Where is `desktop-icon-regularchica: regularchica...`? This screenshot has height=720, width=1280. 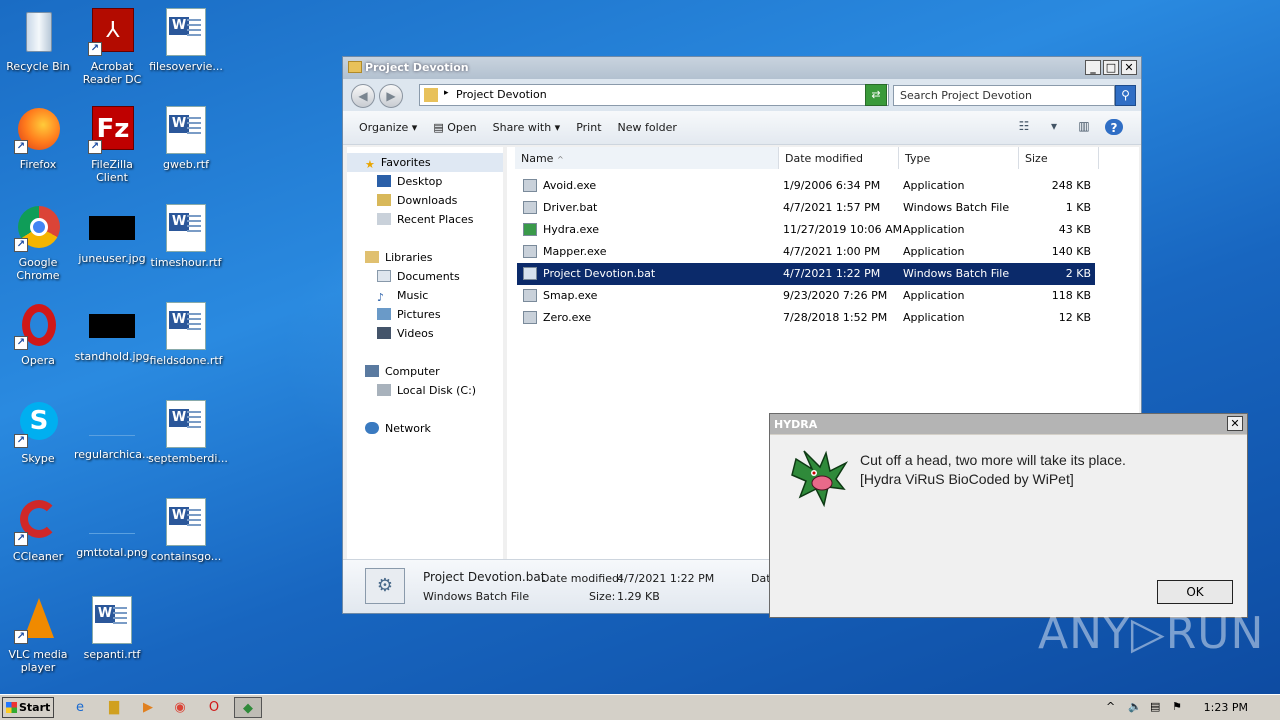
desktop-icon-regularchica: regularchica... is located at coordinates (113, 430).